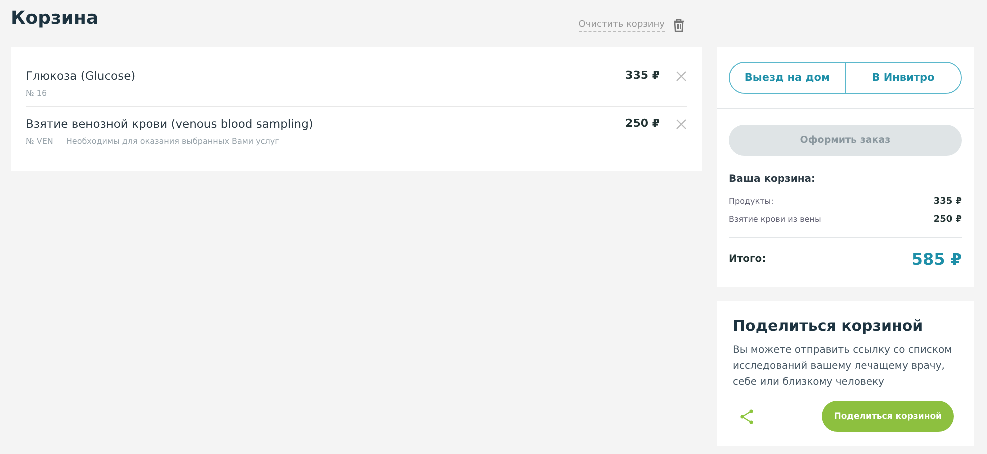 The height and width of the screenshot is (454, 987). Describe the element at coordinates (55, 18) in the screenshot. I see `page-title: Корзина` at that location.